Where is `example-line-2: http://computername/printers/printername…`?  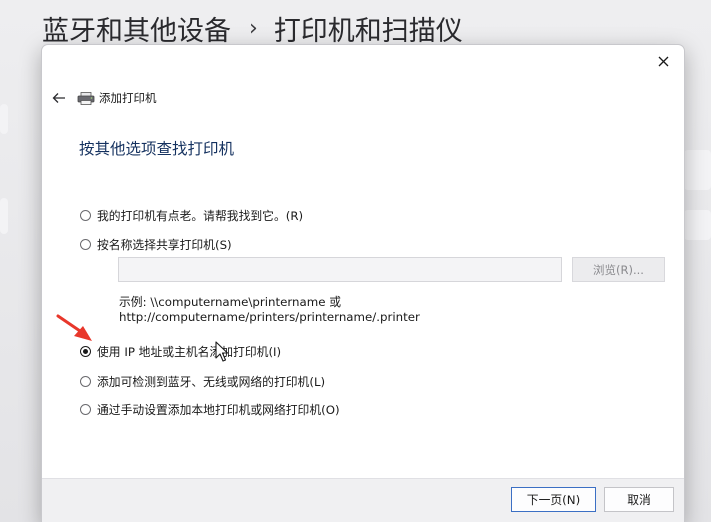 example-line-2: http://computername/printers/printername… is located at coordinates (269, 317).